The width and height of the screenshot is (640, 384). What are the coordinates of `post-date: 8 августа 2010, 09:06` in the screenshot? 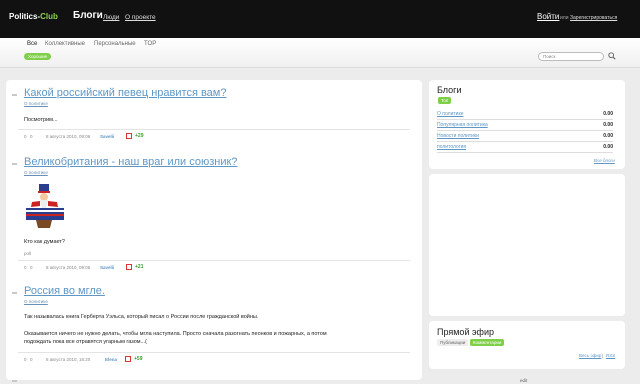 It's located at (68, 136).